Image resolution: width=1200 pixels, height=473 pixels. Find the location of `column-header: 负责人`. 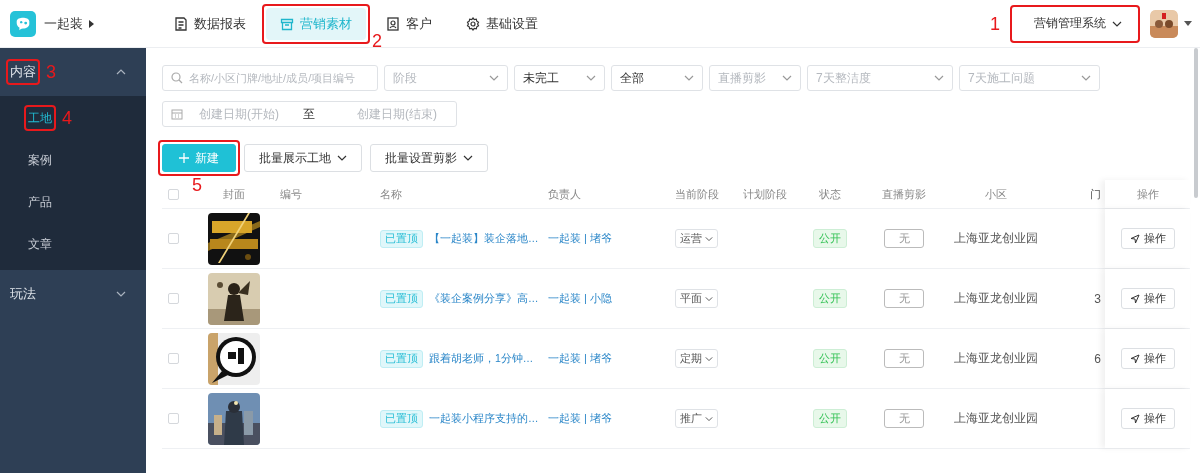

column-header: 负责人 is located at coordinates (564, 194).